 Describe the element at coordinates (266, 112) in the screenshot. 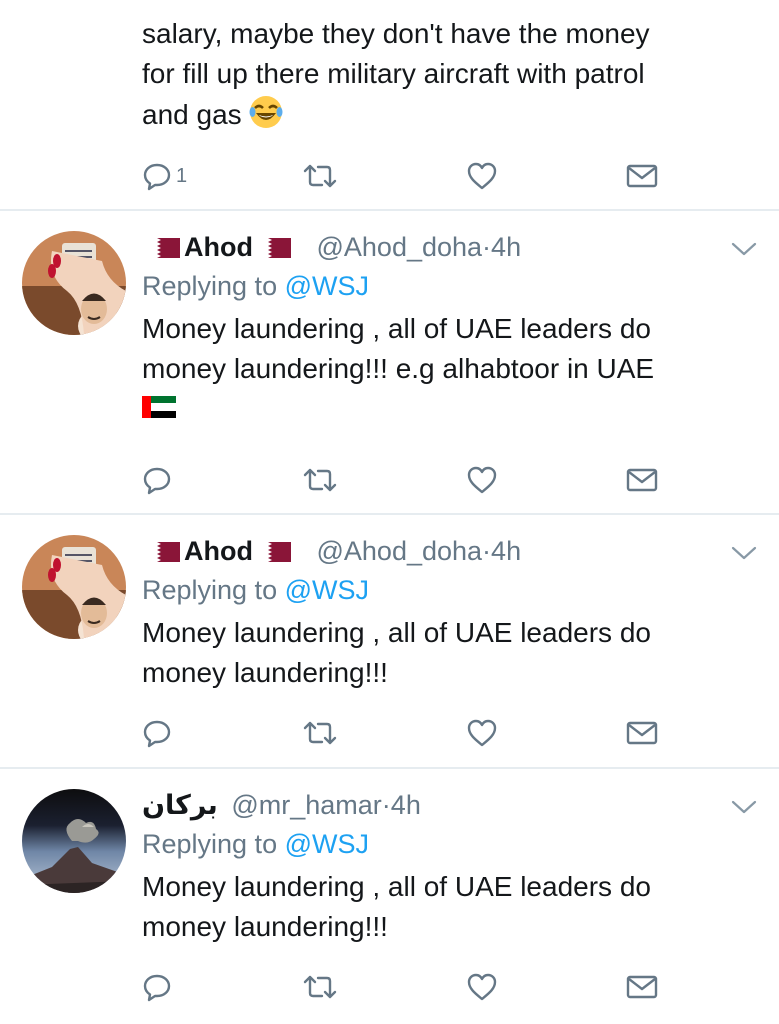

I see `laughing-emoji-icon` at that location.